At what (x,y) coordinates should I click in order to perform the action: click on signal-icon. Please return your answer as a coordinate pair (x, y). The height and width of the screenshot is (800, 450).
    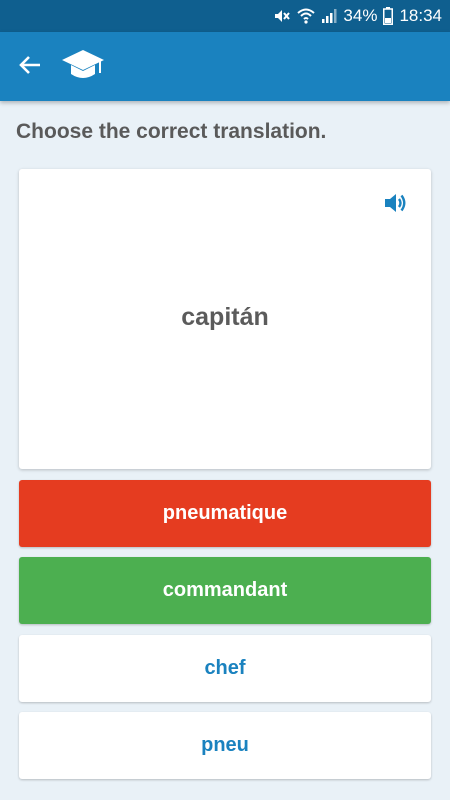
    Looking at the image, I should click on (329, 16).